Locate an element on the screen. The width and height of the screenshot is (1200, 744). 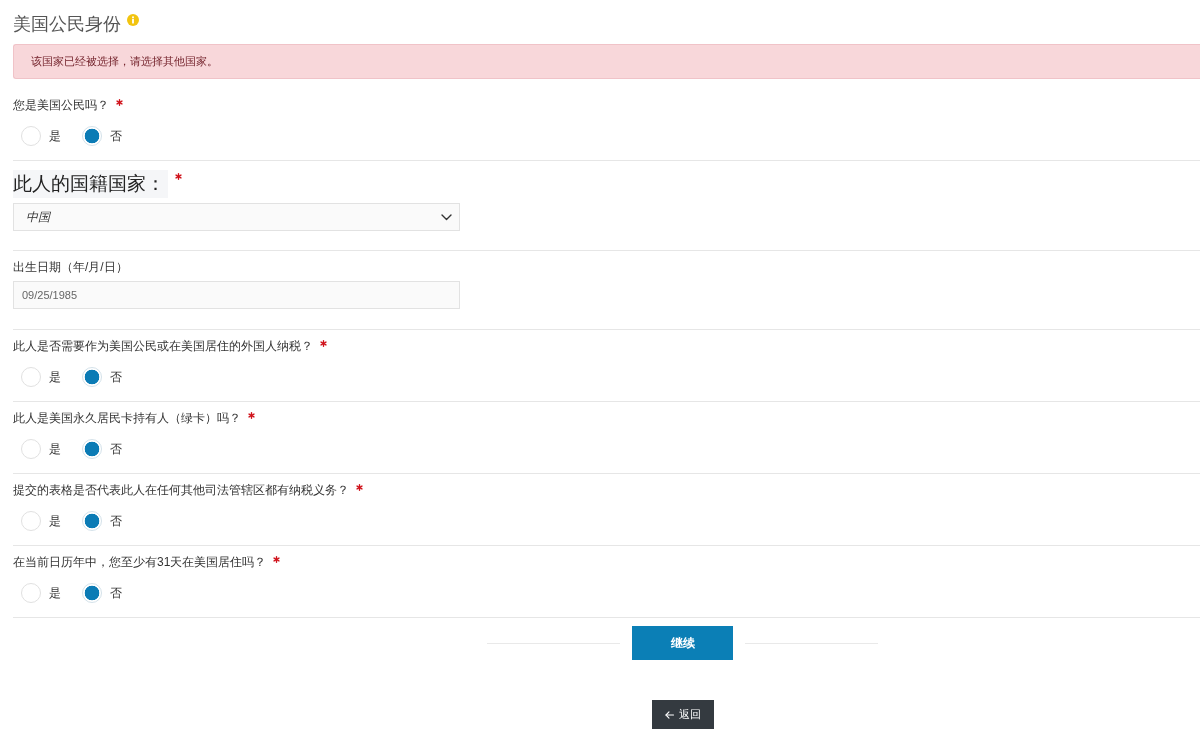
field-heading: 此人的国籍国家： is located at coordinates (90, 184).